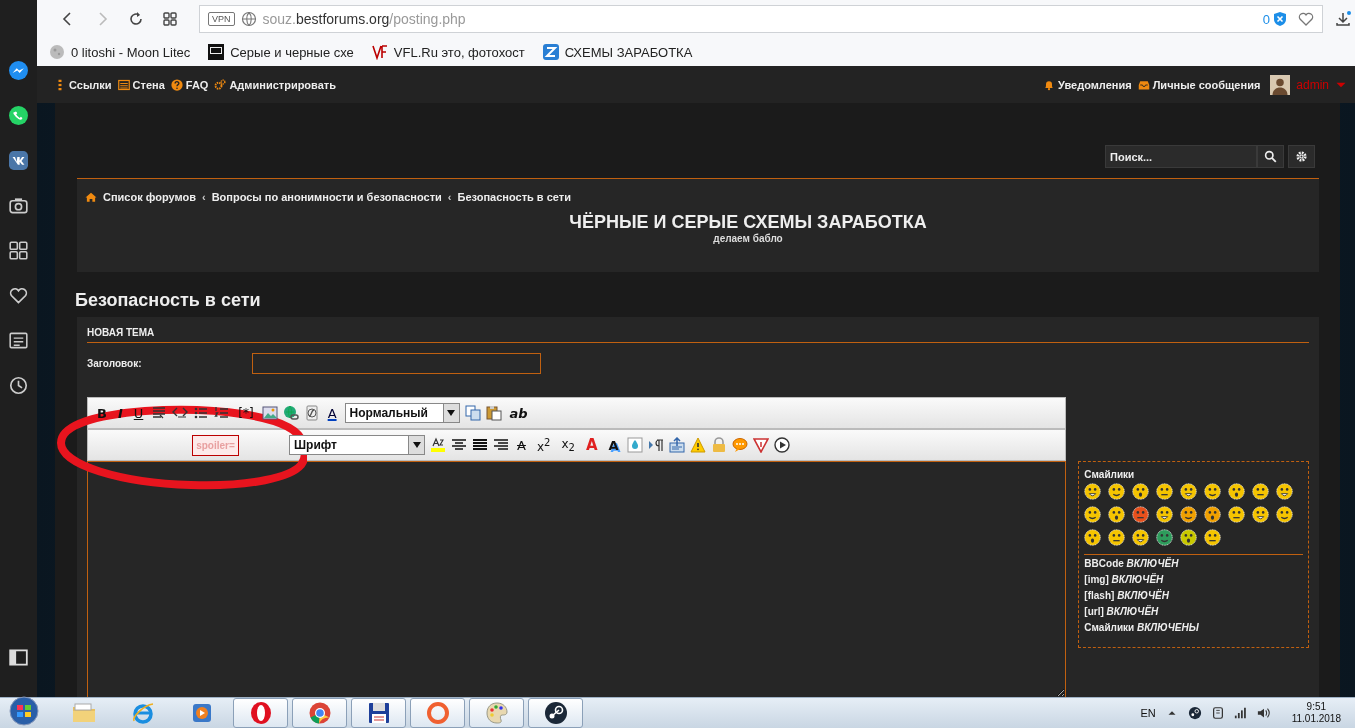  Describe the element at coordinates (480, 445) in the screenshot. I see `justify-icon` at that location.